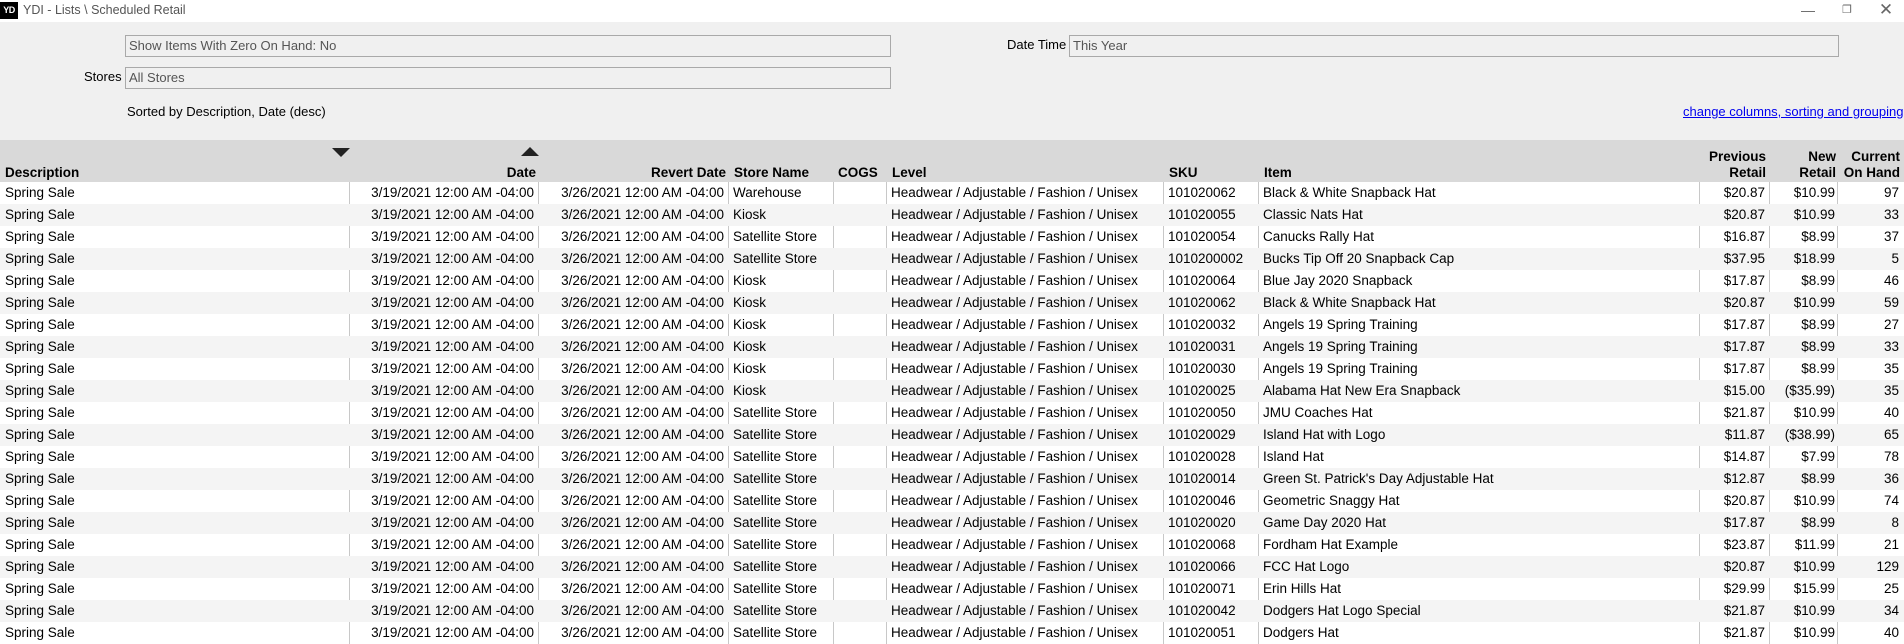  Describe the element at coordinates (1814, 500) in the screenshot. I see `new-retail-cell: $10.99` at that location.